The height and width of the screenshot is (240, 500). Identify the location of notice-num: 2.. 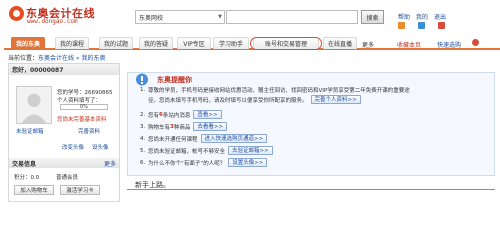
(143, 114).